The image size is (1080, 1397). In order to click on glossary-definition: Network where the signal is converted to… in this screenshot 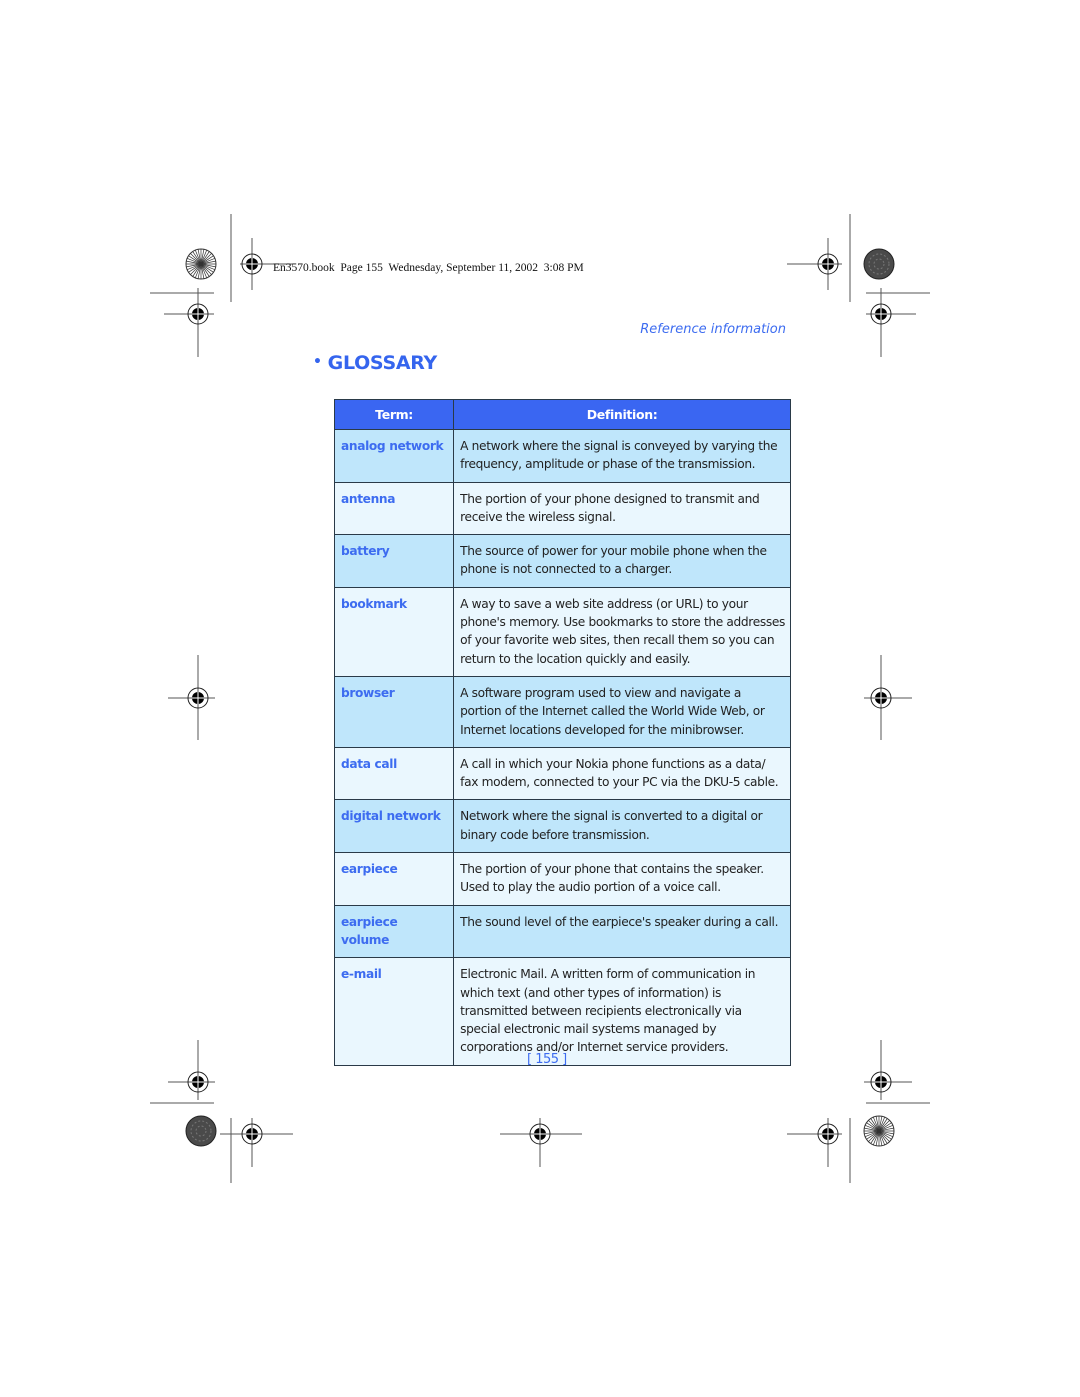, I will do `click(622, 826)`.